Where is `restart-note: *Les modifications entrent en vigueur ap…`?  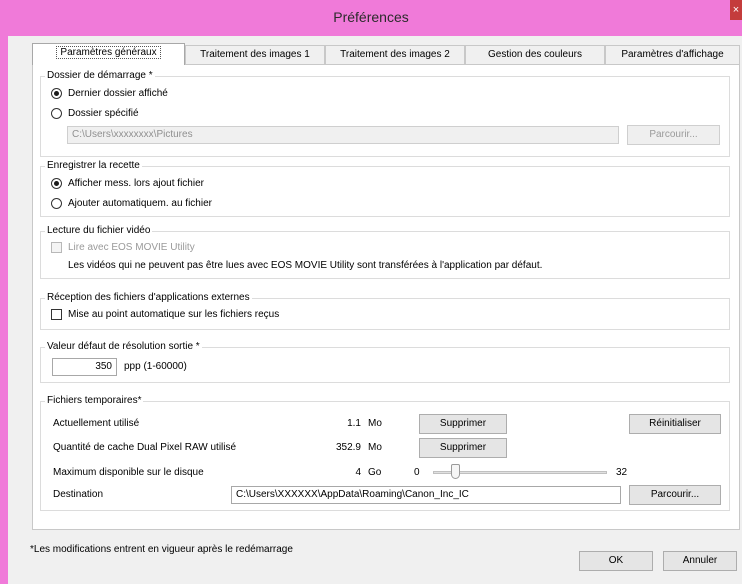
restart-note: *Les modifications entrent en vigueur ap… is located at coordinates (161, 549).